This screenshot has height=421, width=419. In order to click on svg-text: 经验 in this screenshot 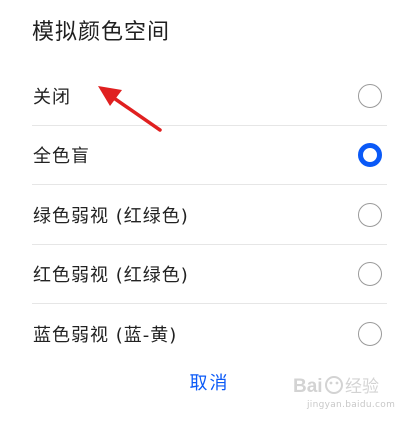, I will do `click(362, 386)`.